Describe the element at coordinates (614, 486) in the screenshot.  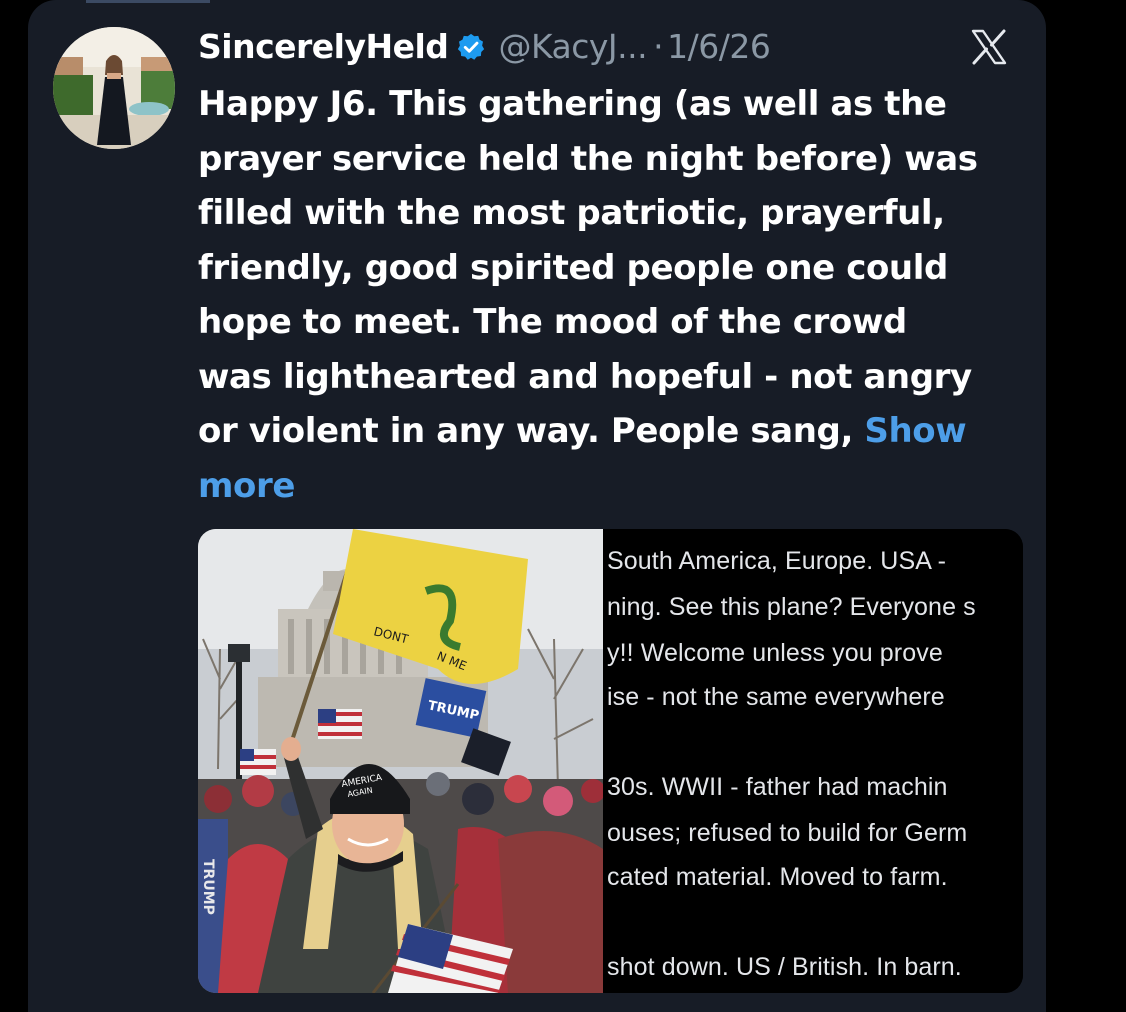
I see `show-more-line: more` at that location.